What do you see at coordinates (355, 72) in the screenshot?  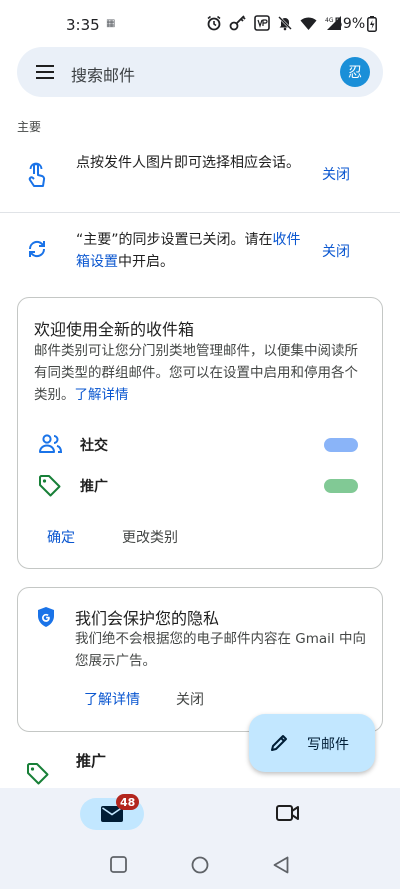 I see `avatar: 忍` at bounding box center [355, 72].